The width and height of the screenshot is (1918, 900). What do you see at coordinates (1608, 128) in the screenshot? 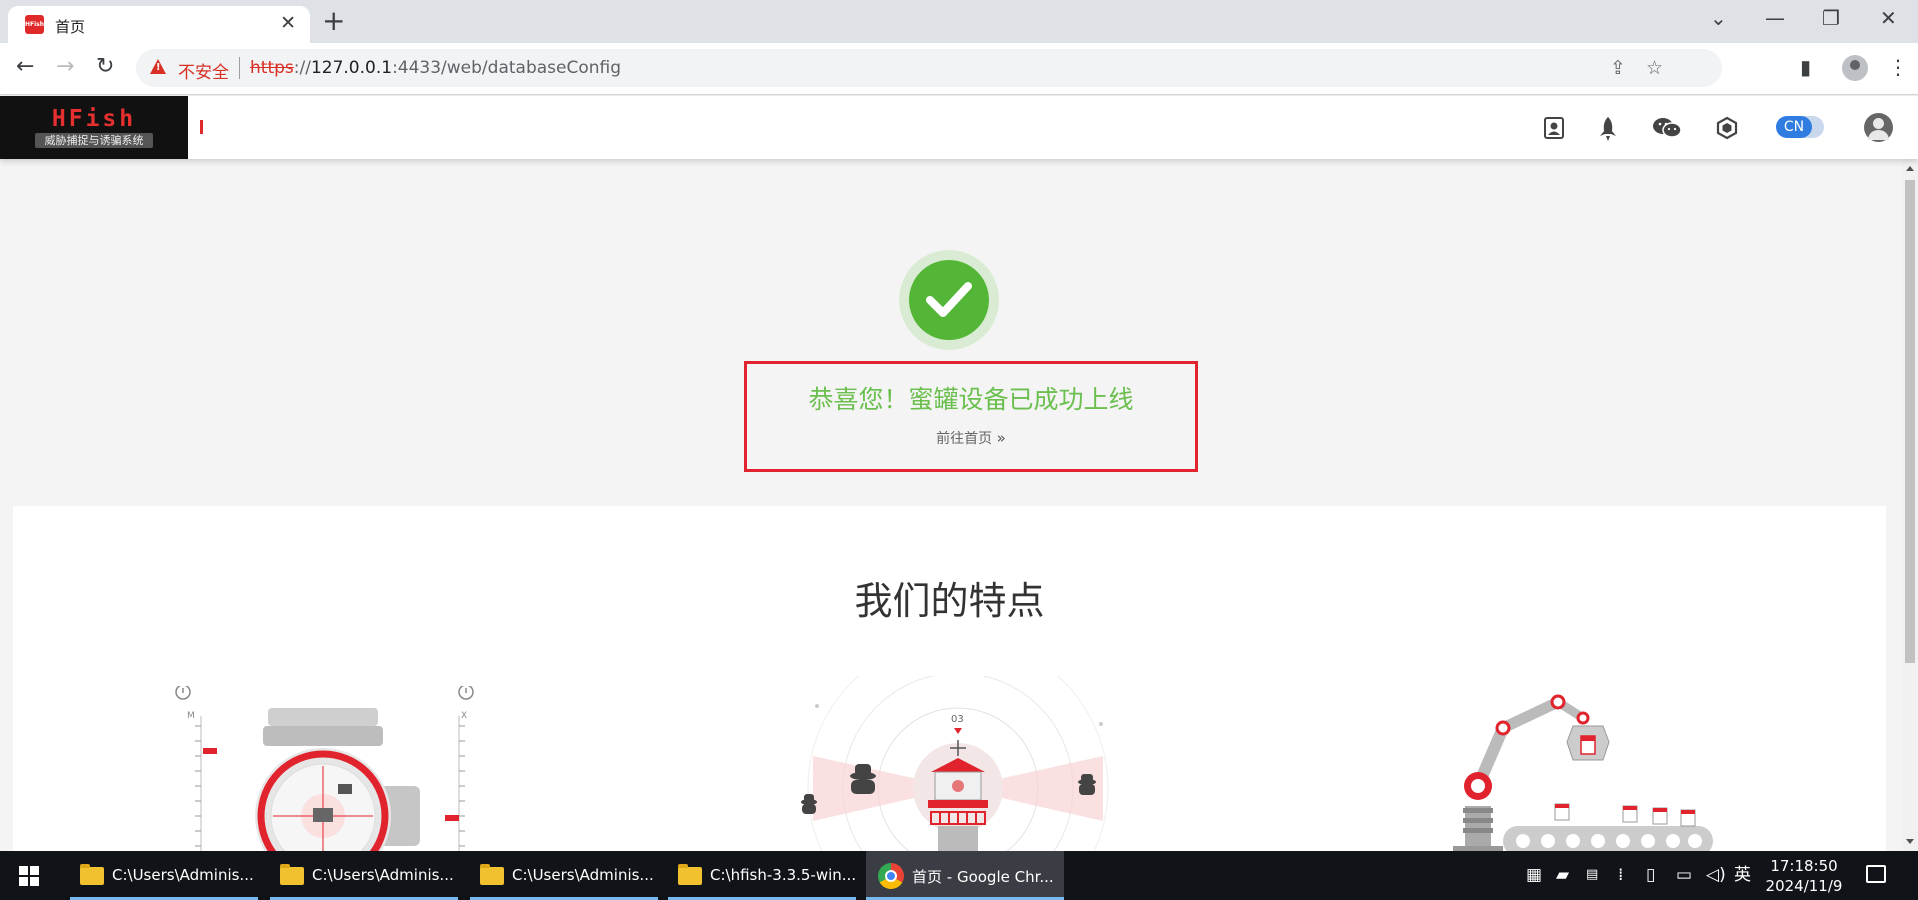
I see `rocket-icon` at bounding box center [1608, 128].